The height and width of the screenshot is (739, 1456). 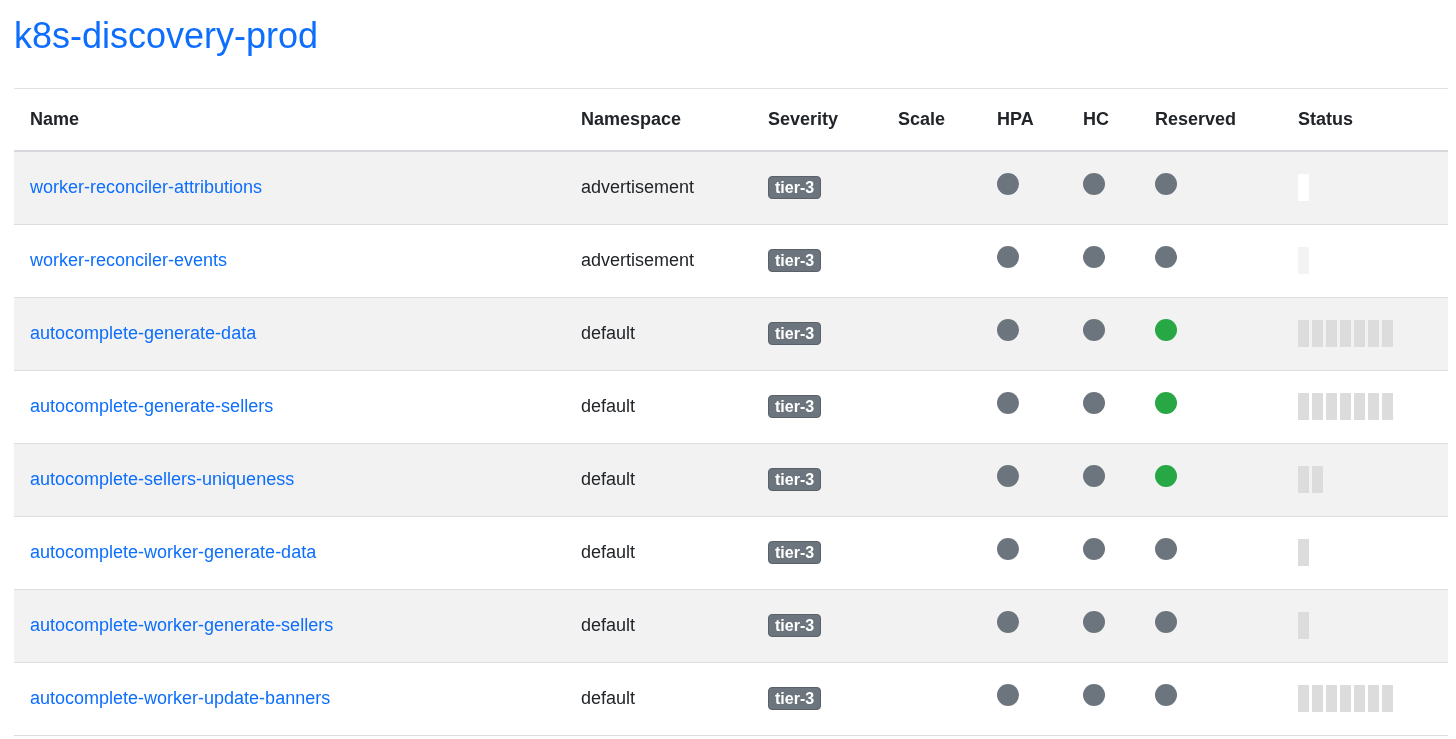 What do you see at coordinates (162, 479) in the screenshot?
I see `workload-link: autocomplete-sellers-uniqueness` at bounding box center [162, 479].